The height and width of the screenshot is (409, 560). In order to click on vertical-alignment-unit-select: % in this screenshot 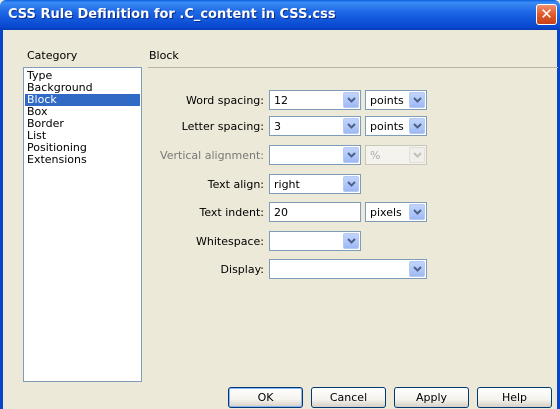, I will do `click(396, 155)`.